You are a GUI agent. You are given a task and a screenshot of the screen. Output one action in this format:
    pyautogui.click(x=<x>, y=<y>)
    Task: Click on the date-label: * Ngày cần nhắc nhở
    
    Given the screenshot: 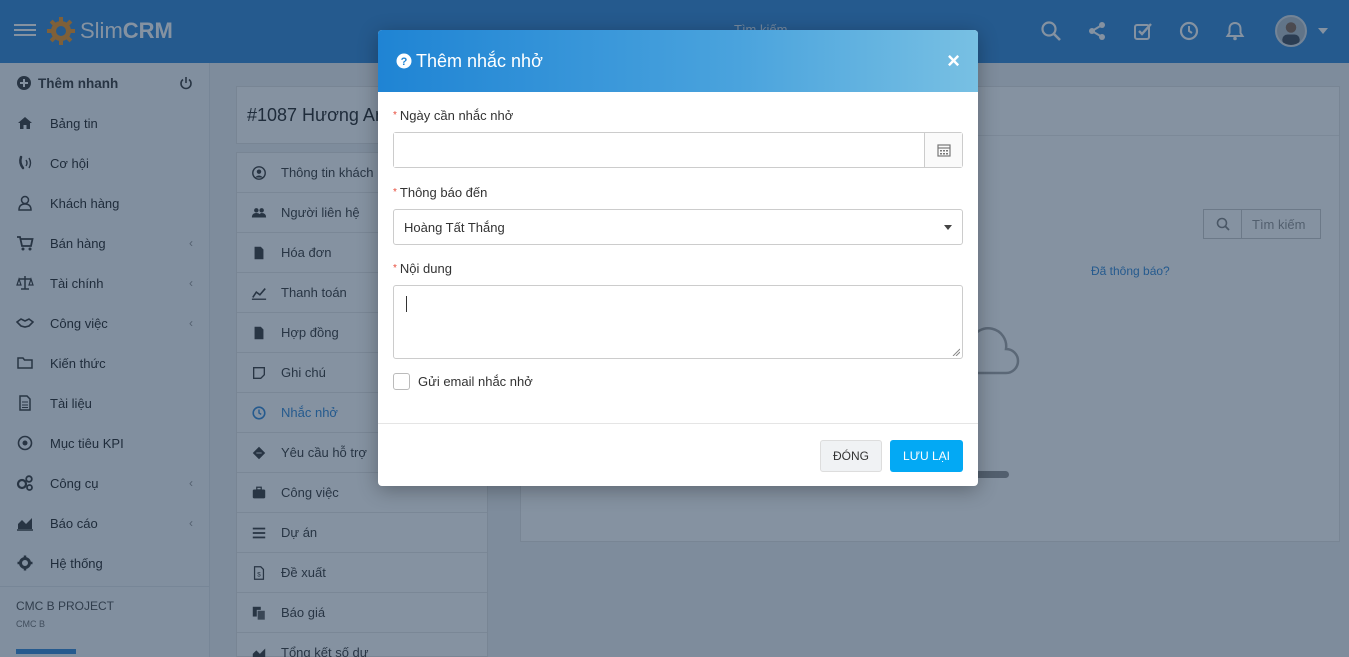 What is the action you would take?
    pyautogui.click(x=453, y=115)
    